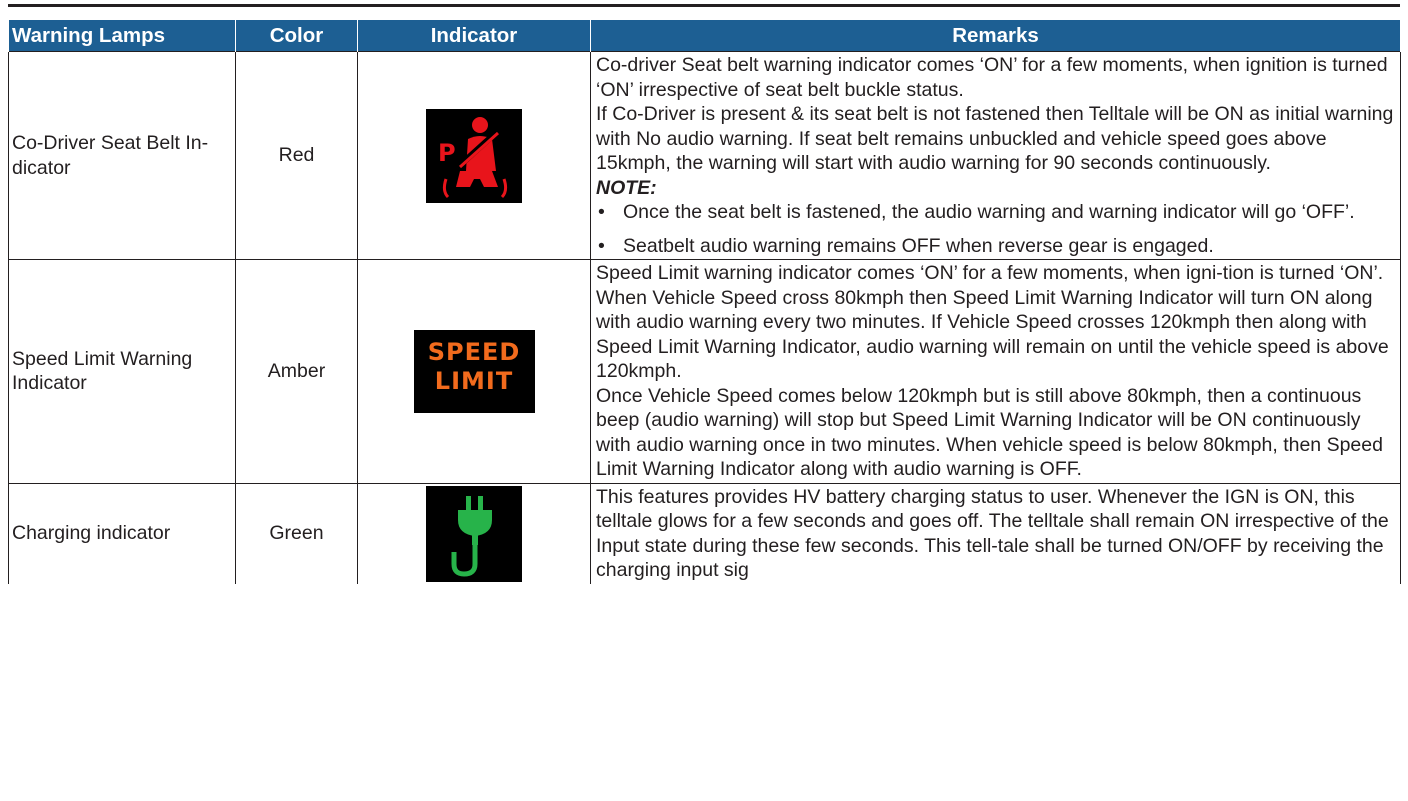 Image resolution: width=1408 pixels, height=801 pixels. What do you see at coordinates (296, 155) in the screenshot?
I see `lamp-color: Red` at bounding box center [296, 155].